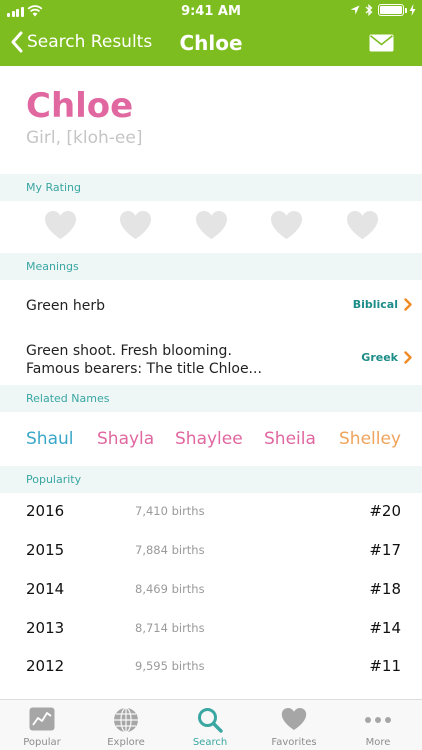  What do you see at coordinates (45, 628) in the screenshot?
I see `popularity-year: 2013` at bounding box center [45, 628].